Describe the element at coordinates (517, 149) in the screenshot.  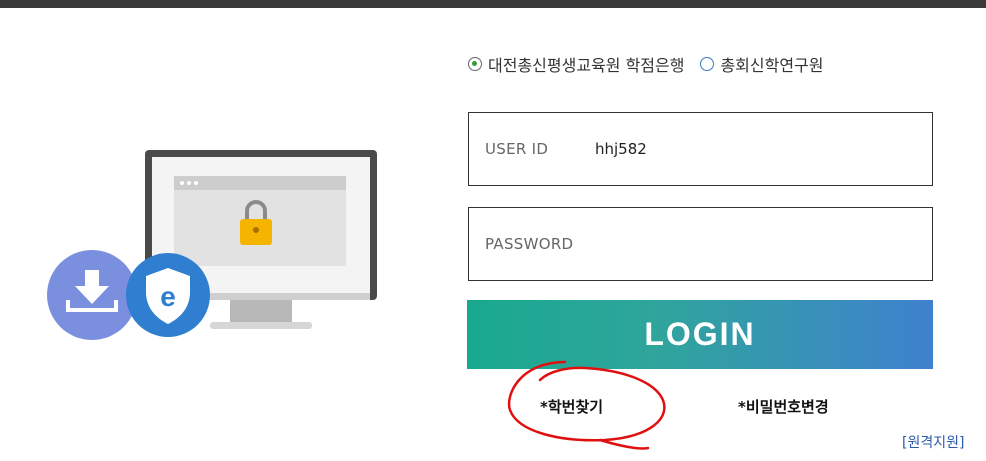
I see `user-id-label: USER ID` at that location.